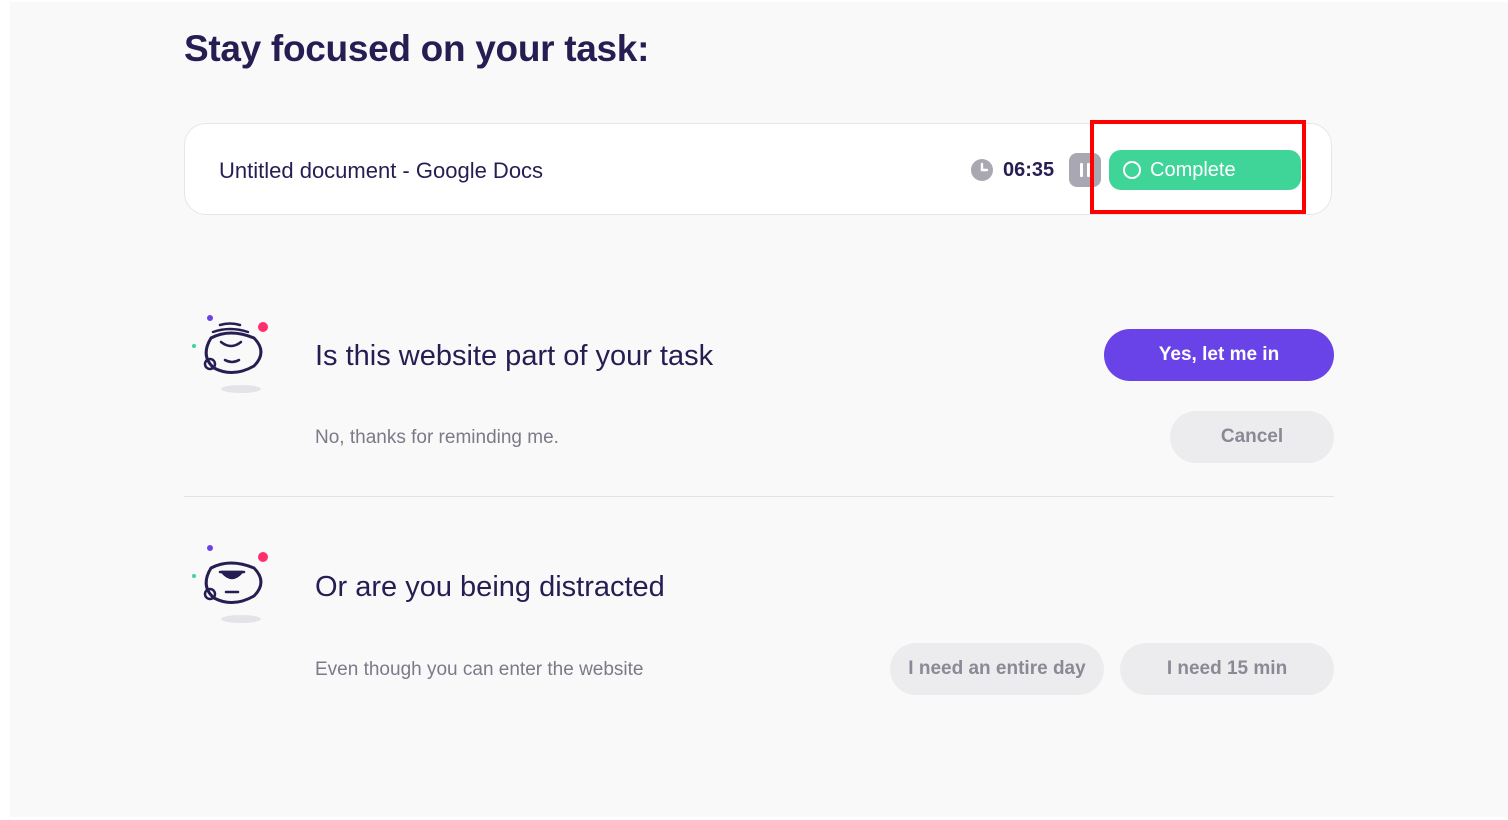  What do you see at coordinates (230, 584) in the screenshot?
I see `annoyed-mascot-icon` at bounding box center [230, 584].